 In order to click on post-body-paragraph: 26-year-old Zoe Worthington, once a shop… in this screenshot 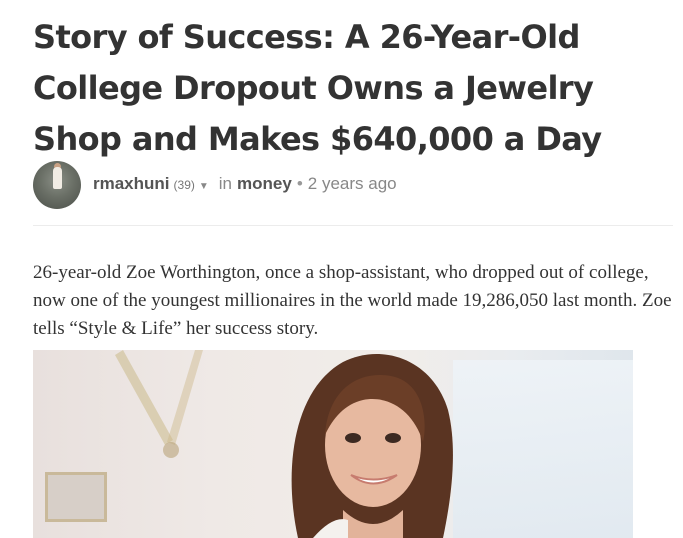, I will do `click(352, 300)`.